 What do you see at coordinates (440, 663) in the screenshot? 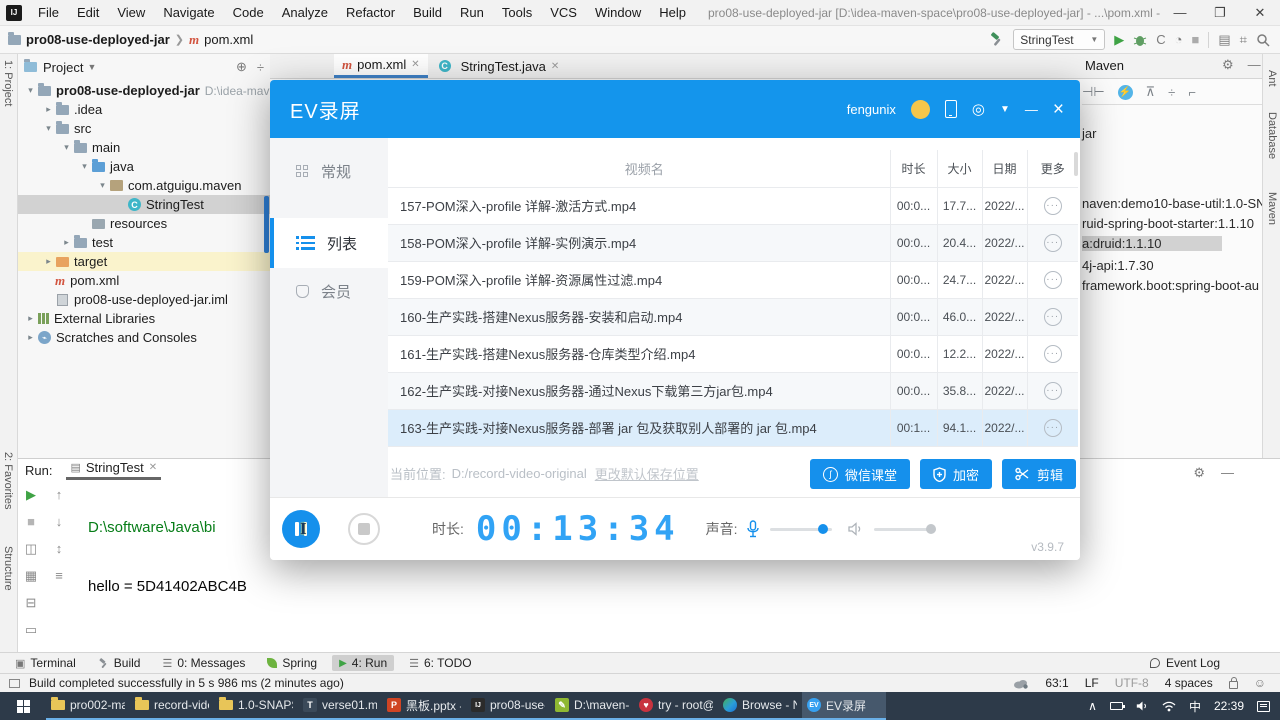
I see `toolwindow-todo: ☰ 6: TODO` at bounding box center [440, 663].